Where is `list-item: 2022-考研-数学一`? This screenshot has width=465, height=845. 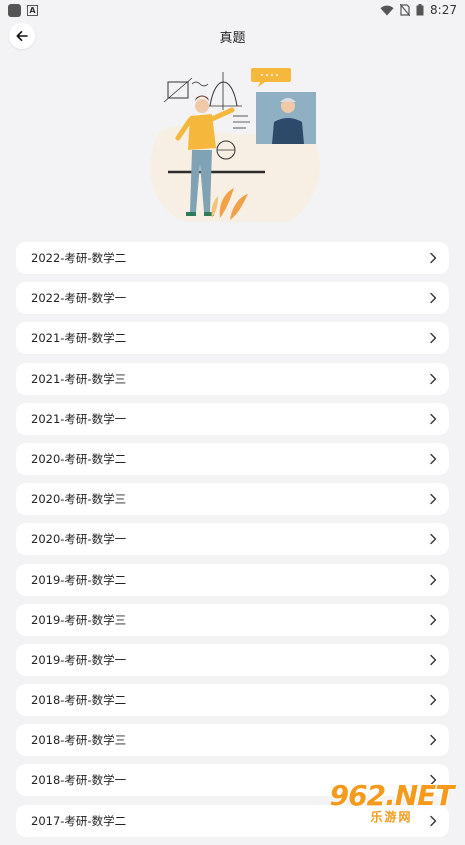 list-item: 2022-考研-数学一 is located at coordinates (232, 298).